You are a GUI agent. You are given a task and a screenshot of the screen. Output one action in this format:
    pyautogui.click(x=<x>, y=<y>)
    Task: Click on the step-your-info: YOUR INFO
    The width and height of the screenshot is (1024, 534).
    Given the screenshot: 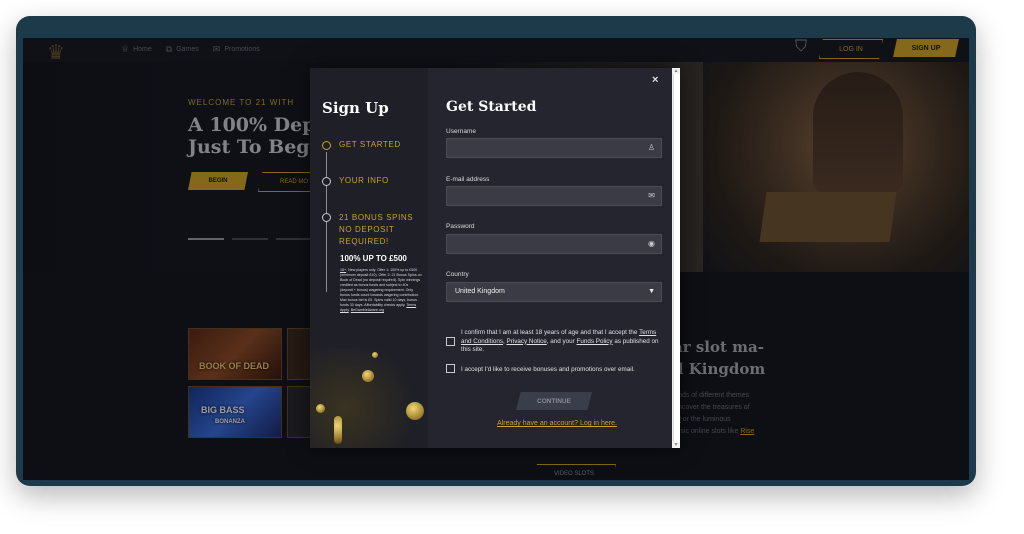 What is the action you would take?
    pyautogui.click(x=355, y=181)
    